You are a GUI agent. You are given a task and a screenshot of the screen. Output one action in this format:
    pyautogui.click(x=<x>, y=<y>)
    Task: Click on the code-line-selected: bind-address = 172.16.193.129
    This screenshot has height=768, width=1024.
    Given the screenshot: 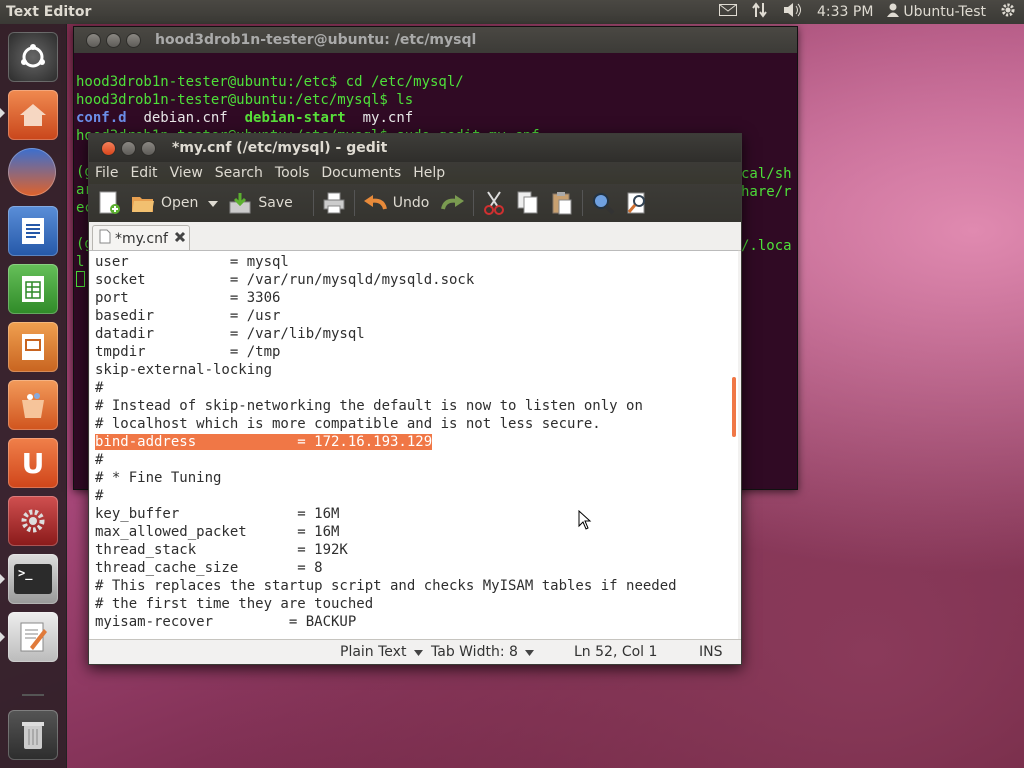 What is the action you would take?
    pyautogui.click(x=414, y=442)
    